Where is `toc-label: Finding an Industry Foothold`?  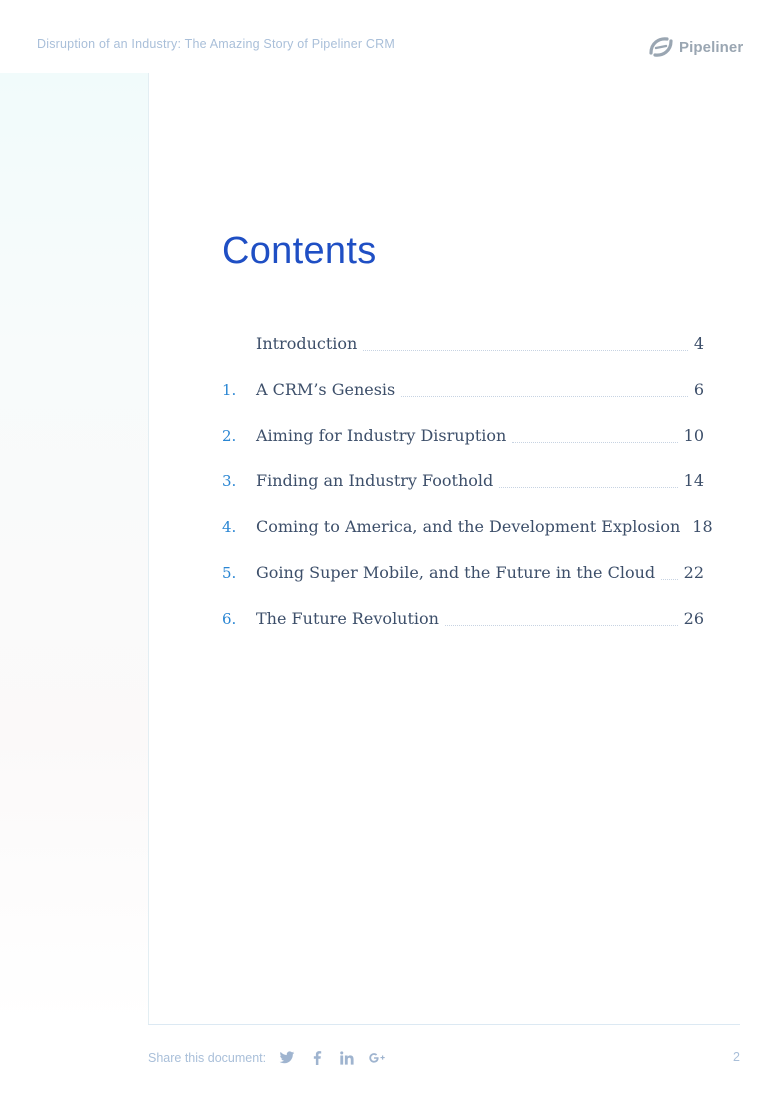 toc-label: Finding an Industry Foothold is located at coordinates (374, 481).